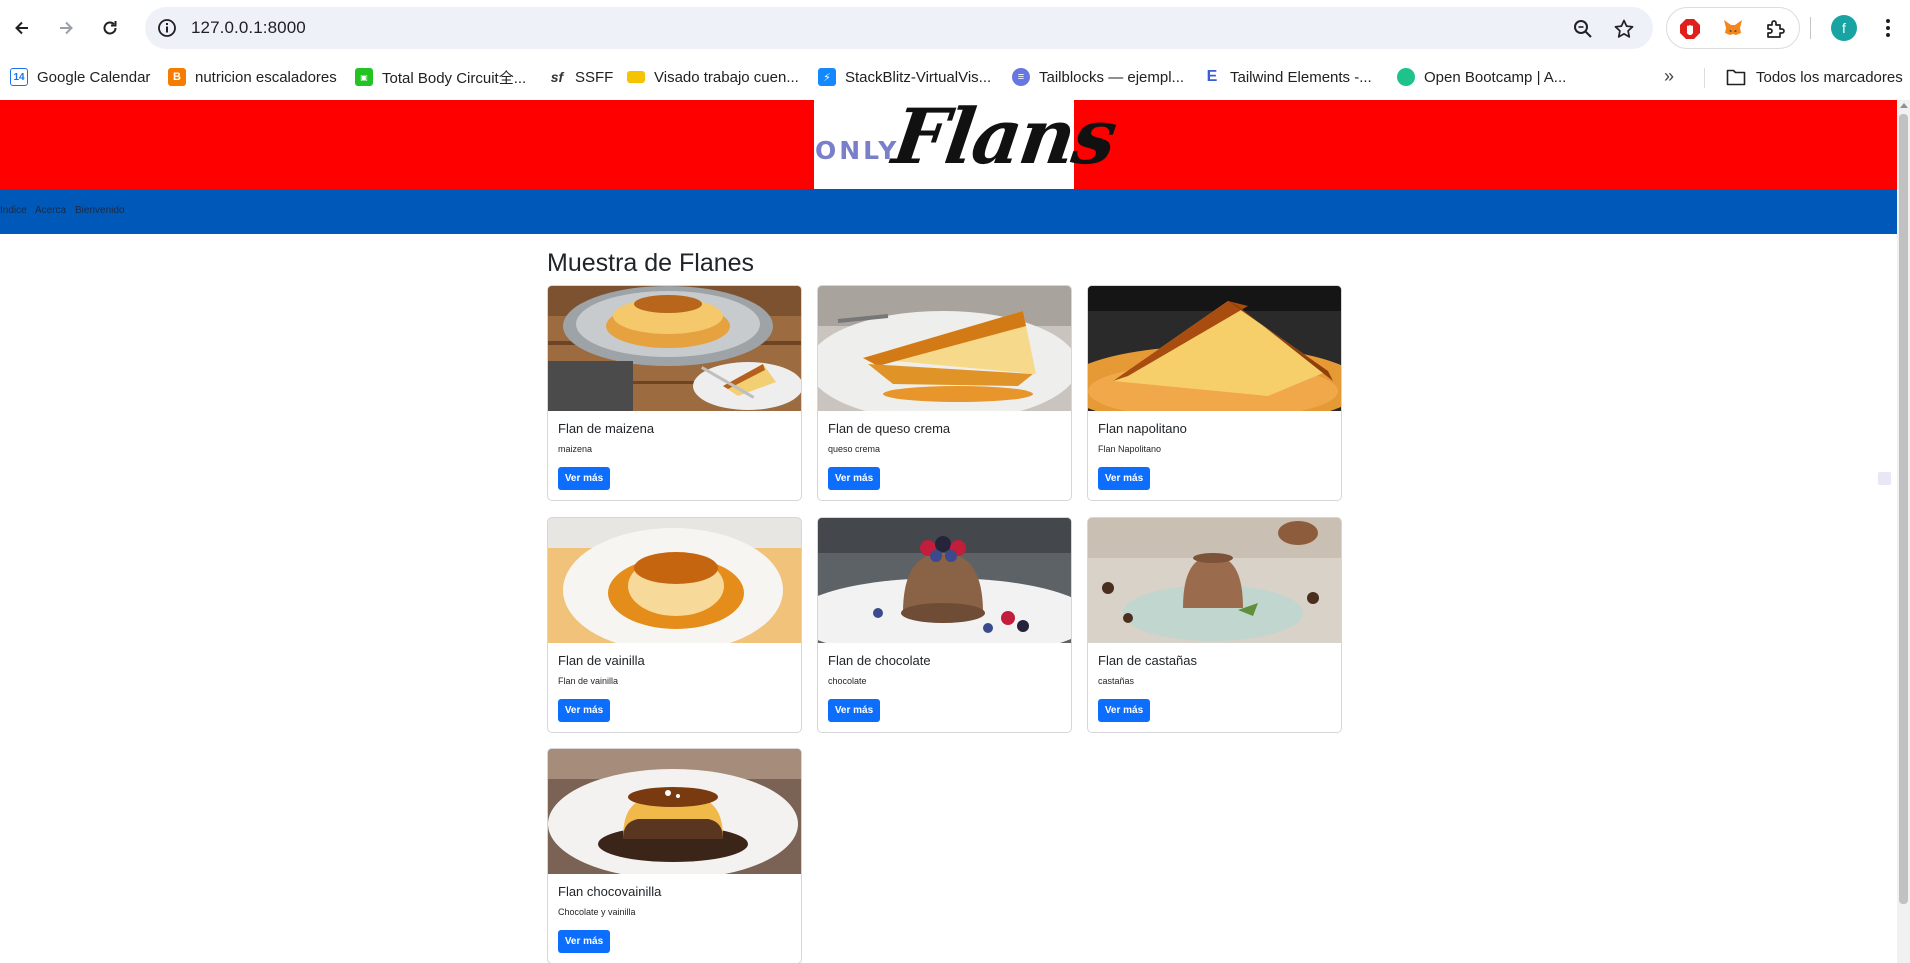  I want to click on flan-card: Flan de chocolate chocolate Ver más, so click(944, 625).